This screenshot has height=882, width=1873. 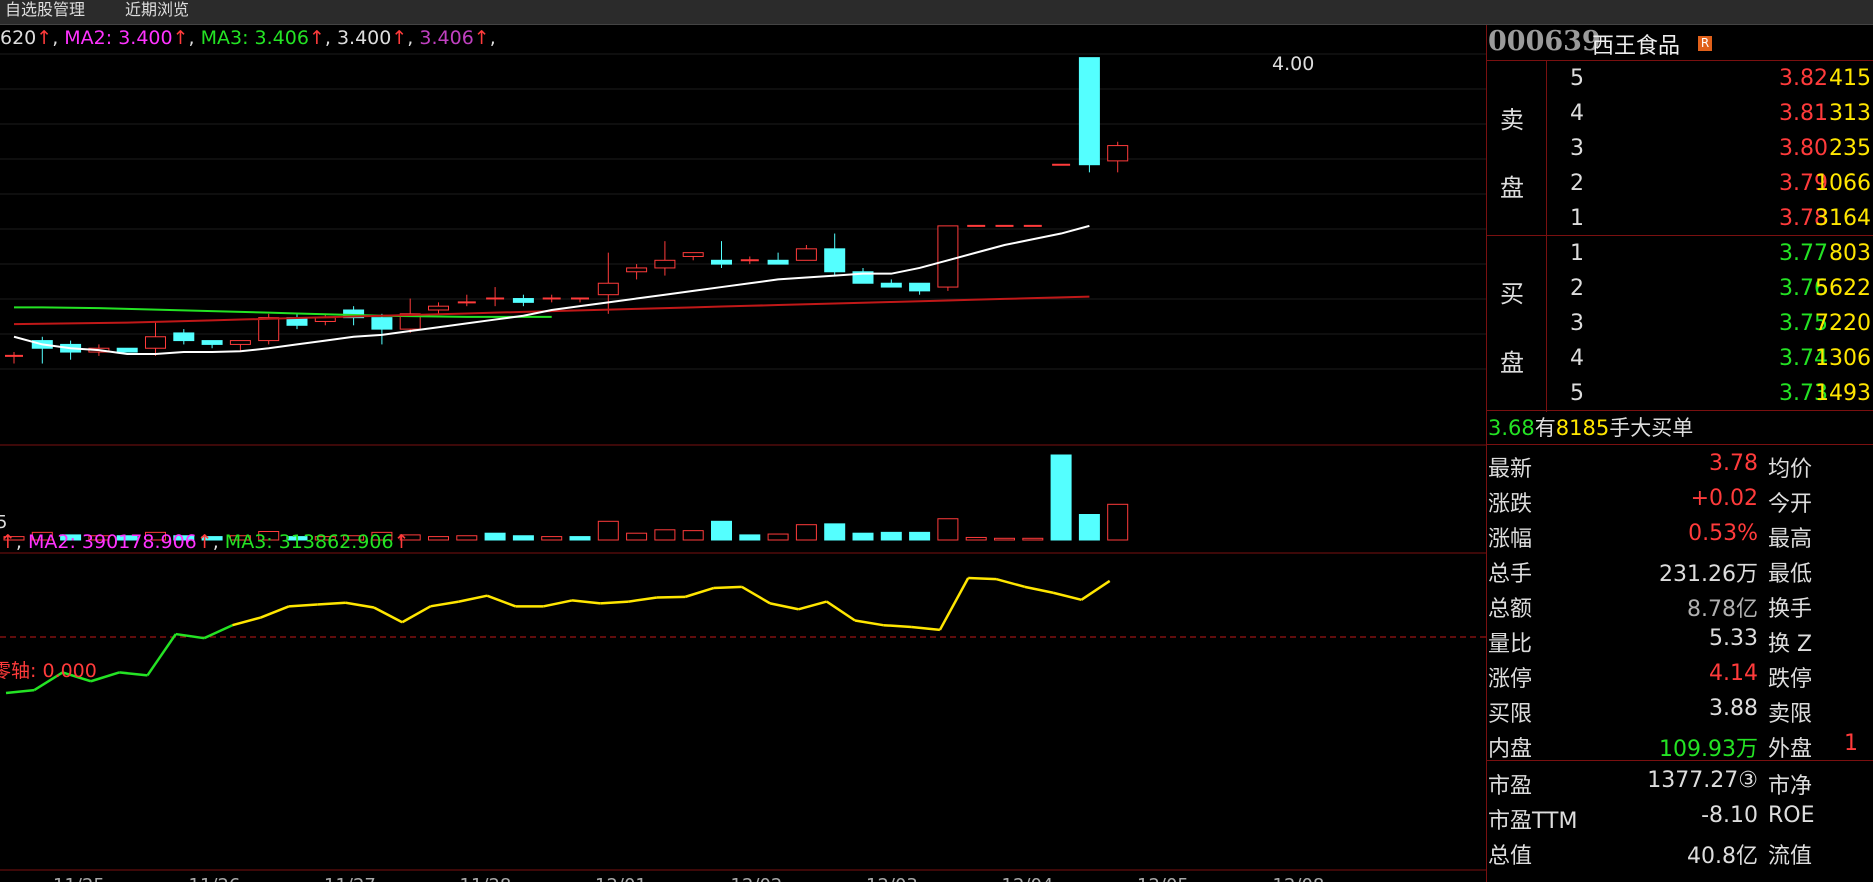 I want to click on sell-order-row: 1 3.78 3164, so click(x=1680, y=219).